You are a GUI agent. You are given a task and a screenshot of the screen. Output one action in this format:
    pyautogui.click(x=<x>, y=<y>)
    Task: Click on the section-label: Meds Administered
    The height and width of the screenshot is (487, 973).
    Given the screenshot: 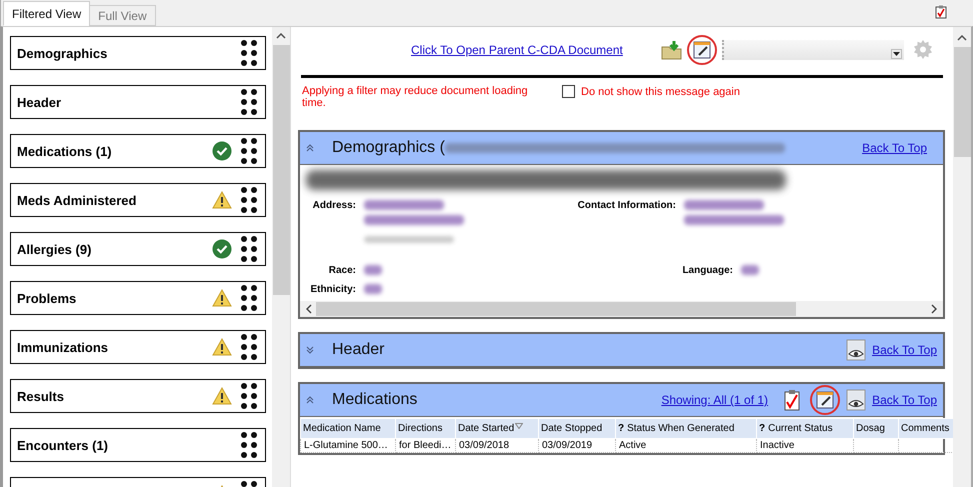 What is the action you would take?
    pyautogui.click(x=76, y=200)
    